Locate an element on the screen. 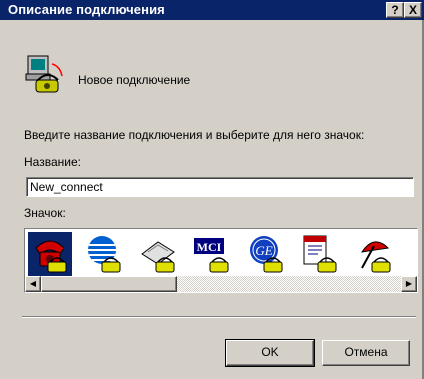  umbrella-phone-icon is located at coordinates (374, 254).